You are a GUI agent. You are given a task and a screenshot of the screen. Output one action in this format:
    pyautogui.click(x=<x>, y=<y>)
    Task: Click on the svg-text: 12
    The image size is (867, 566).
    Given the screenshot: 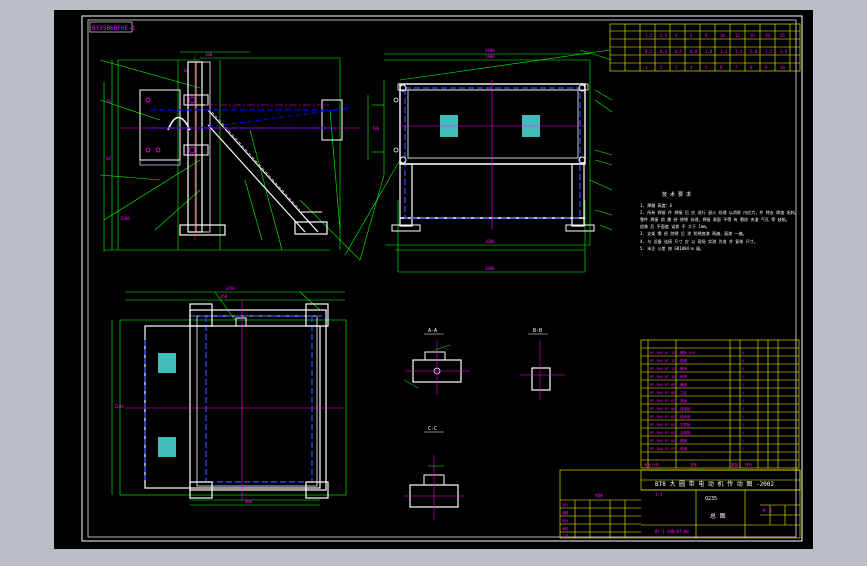 What is the action you would take?
    pyautogui.click(x=737, y=35)
    